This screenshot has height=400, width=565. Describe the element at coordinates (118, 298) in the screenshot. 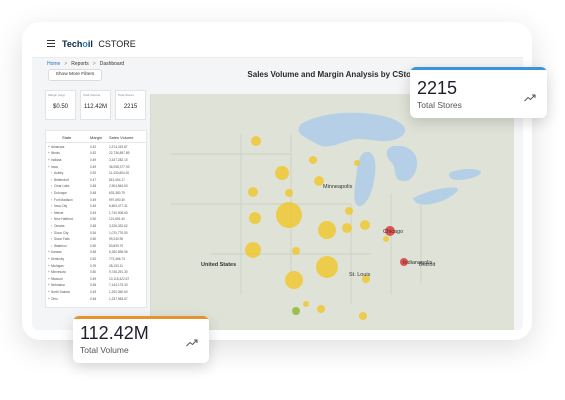

I see `table-cell-volume: 1,237,983.67` at that location.